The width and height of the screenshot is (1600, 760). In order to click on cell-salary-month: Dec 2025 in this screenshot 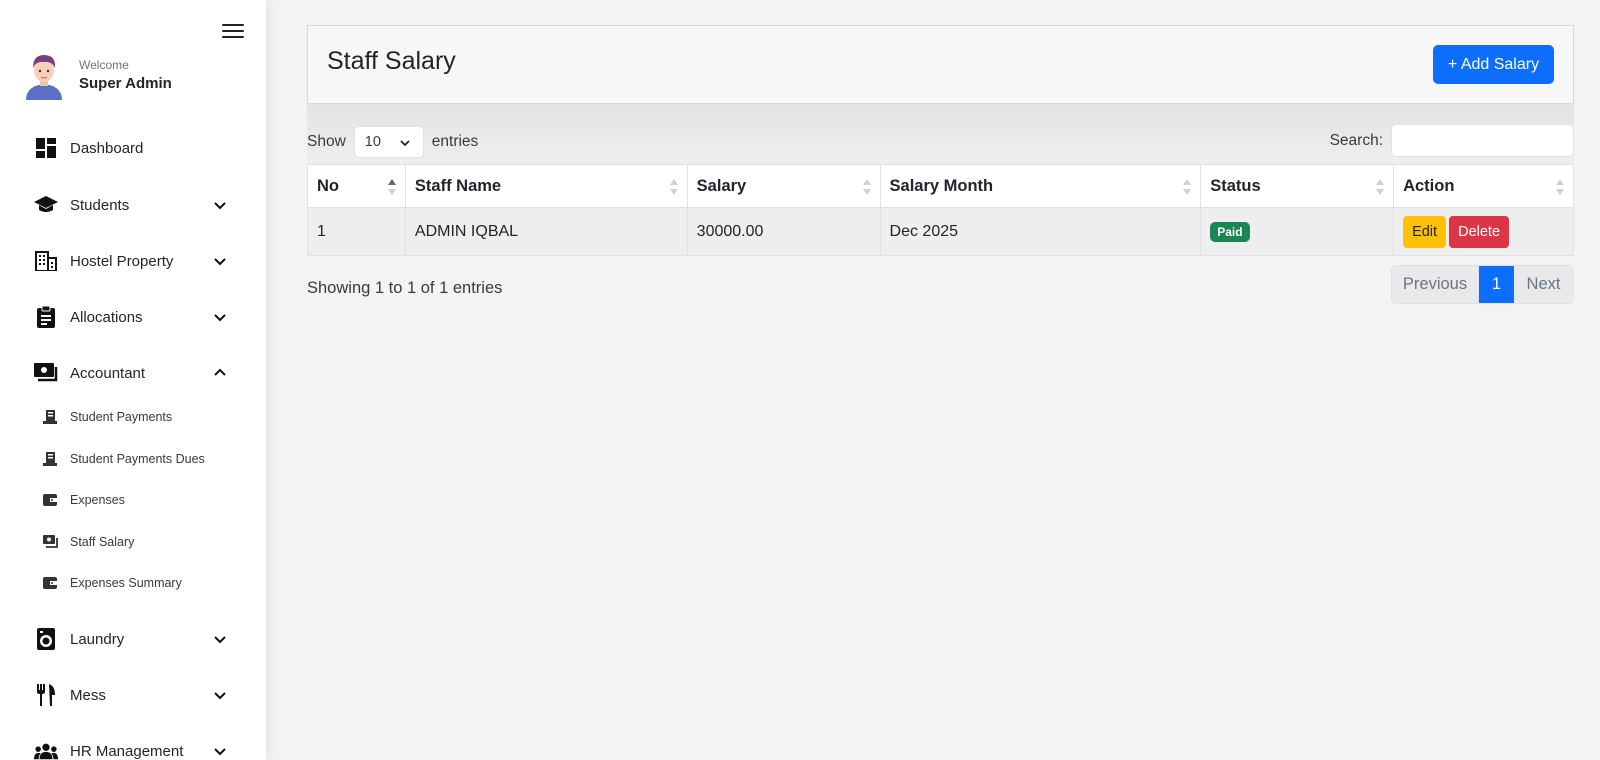, I will do `click(1040, 231)`.